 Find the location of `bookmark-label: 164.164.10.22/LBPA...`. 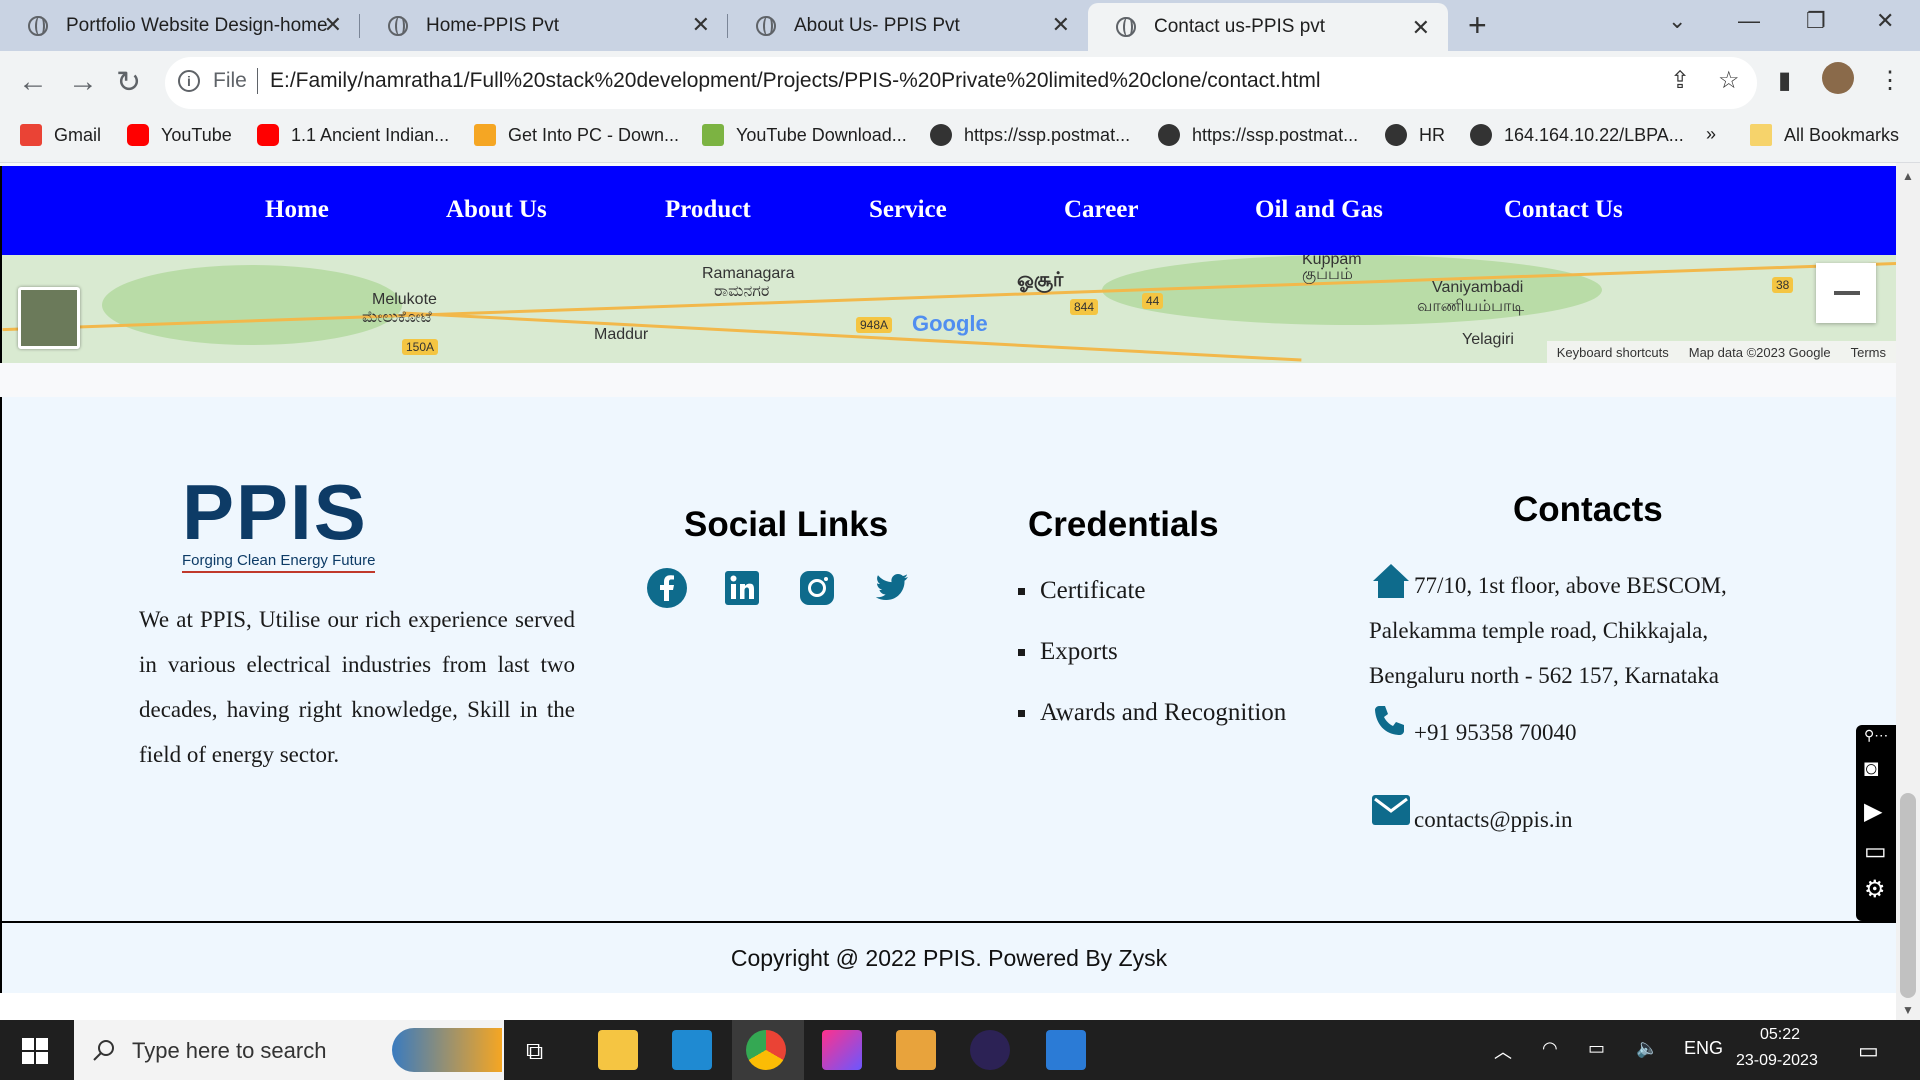

bookmark-label: 164.164.10.22/LBPA... is located at coordinates (1594, 134).